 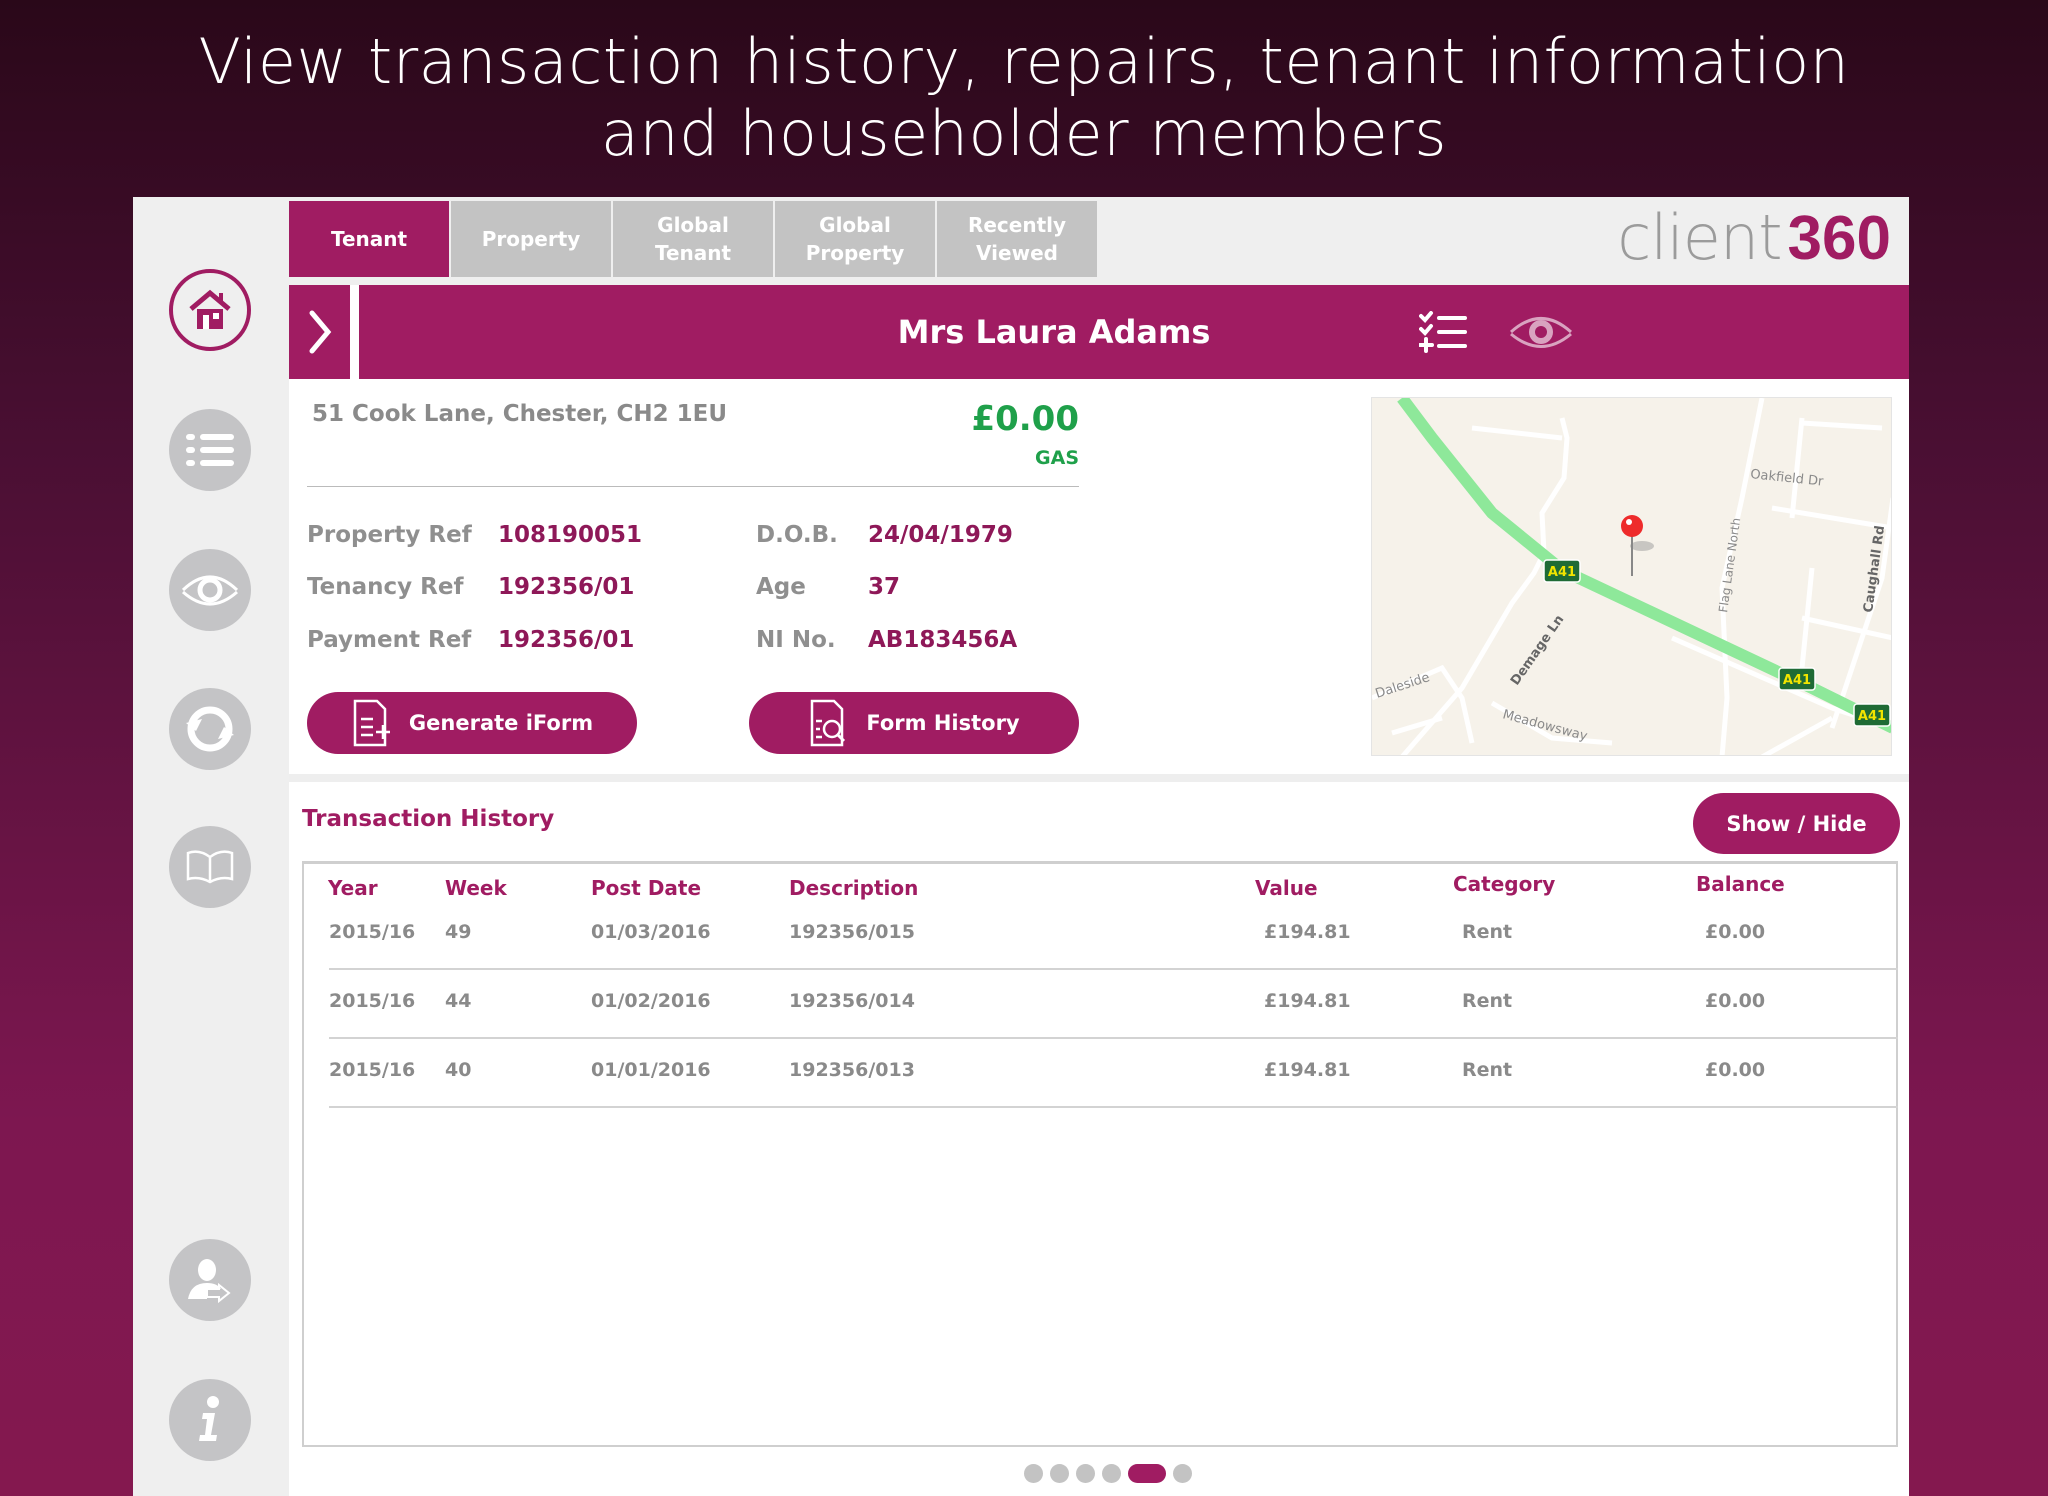 I want to click on tab-global-property: Global Property, so click(x=855, y=239).